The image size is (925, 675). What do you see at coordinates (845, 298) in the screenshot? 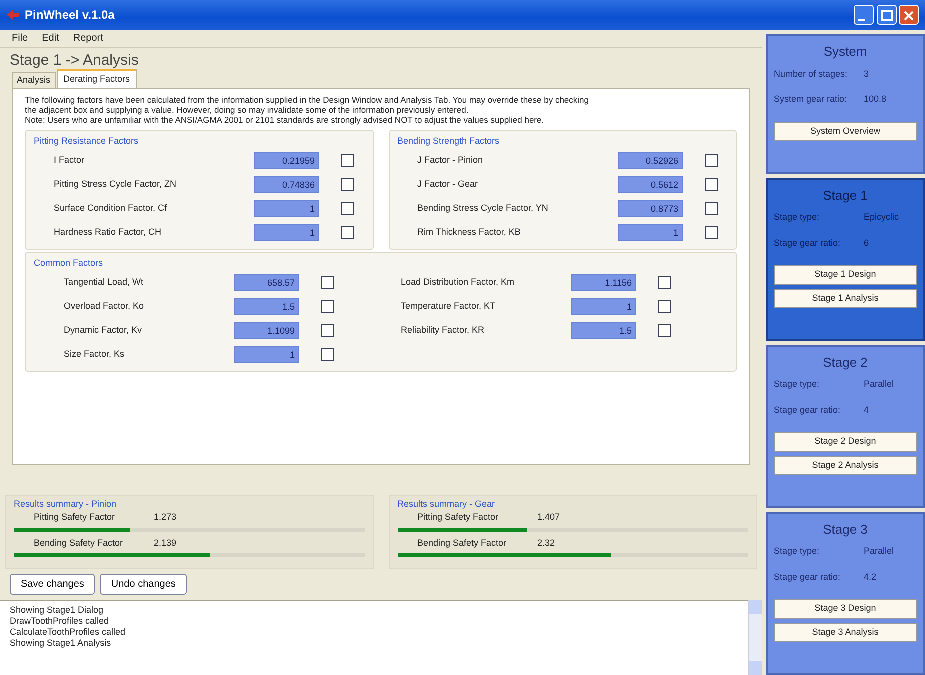
I see `panel-button: Stage 1 Analysis` at bounding box center [845, 298].